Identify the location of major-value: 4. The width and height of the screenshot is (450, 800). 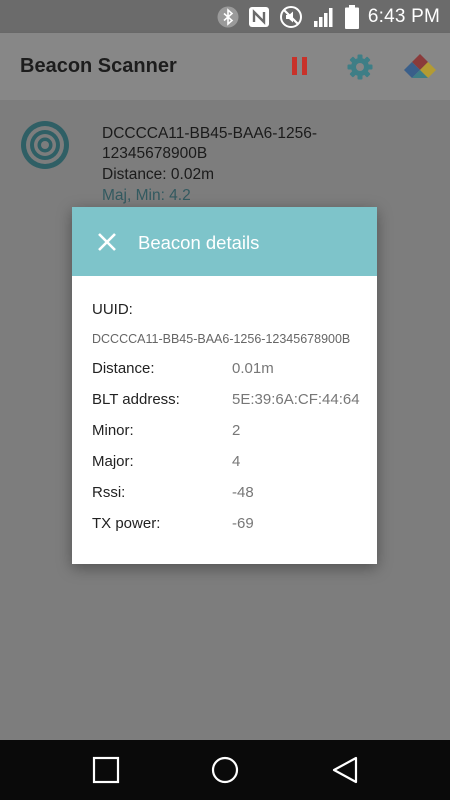
(236, 461).